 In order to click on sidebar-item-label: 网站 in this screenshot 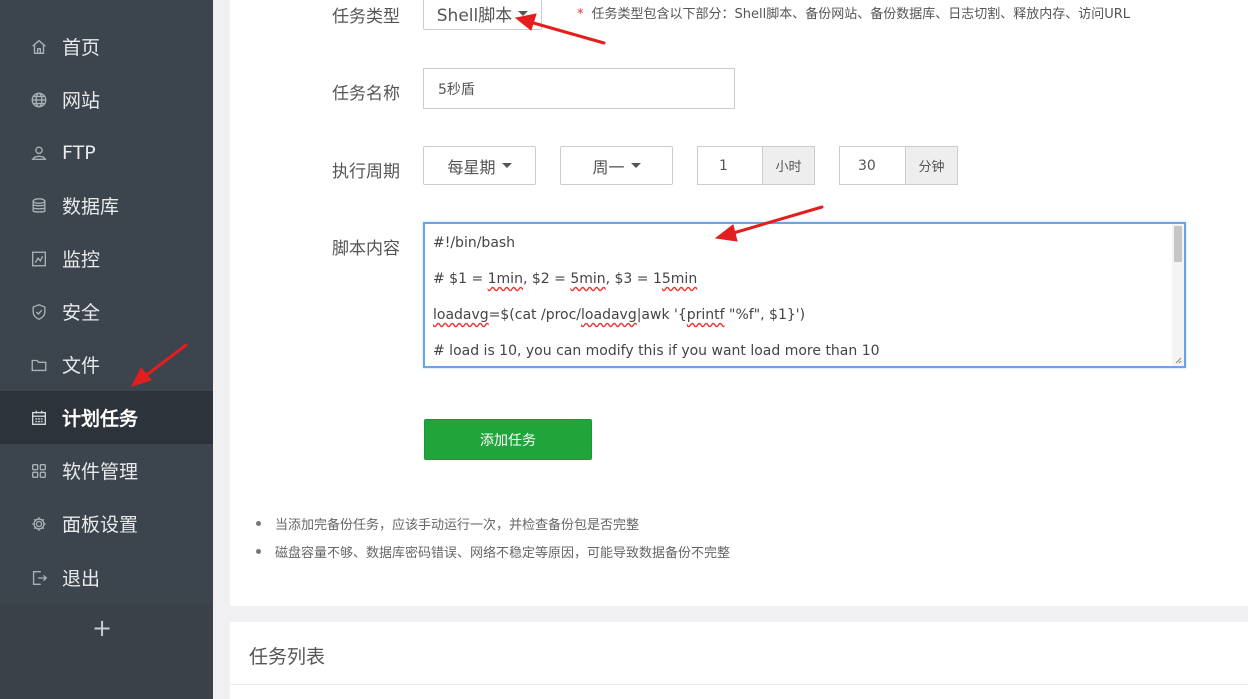, I will do `click(81, 101)`.